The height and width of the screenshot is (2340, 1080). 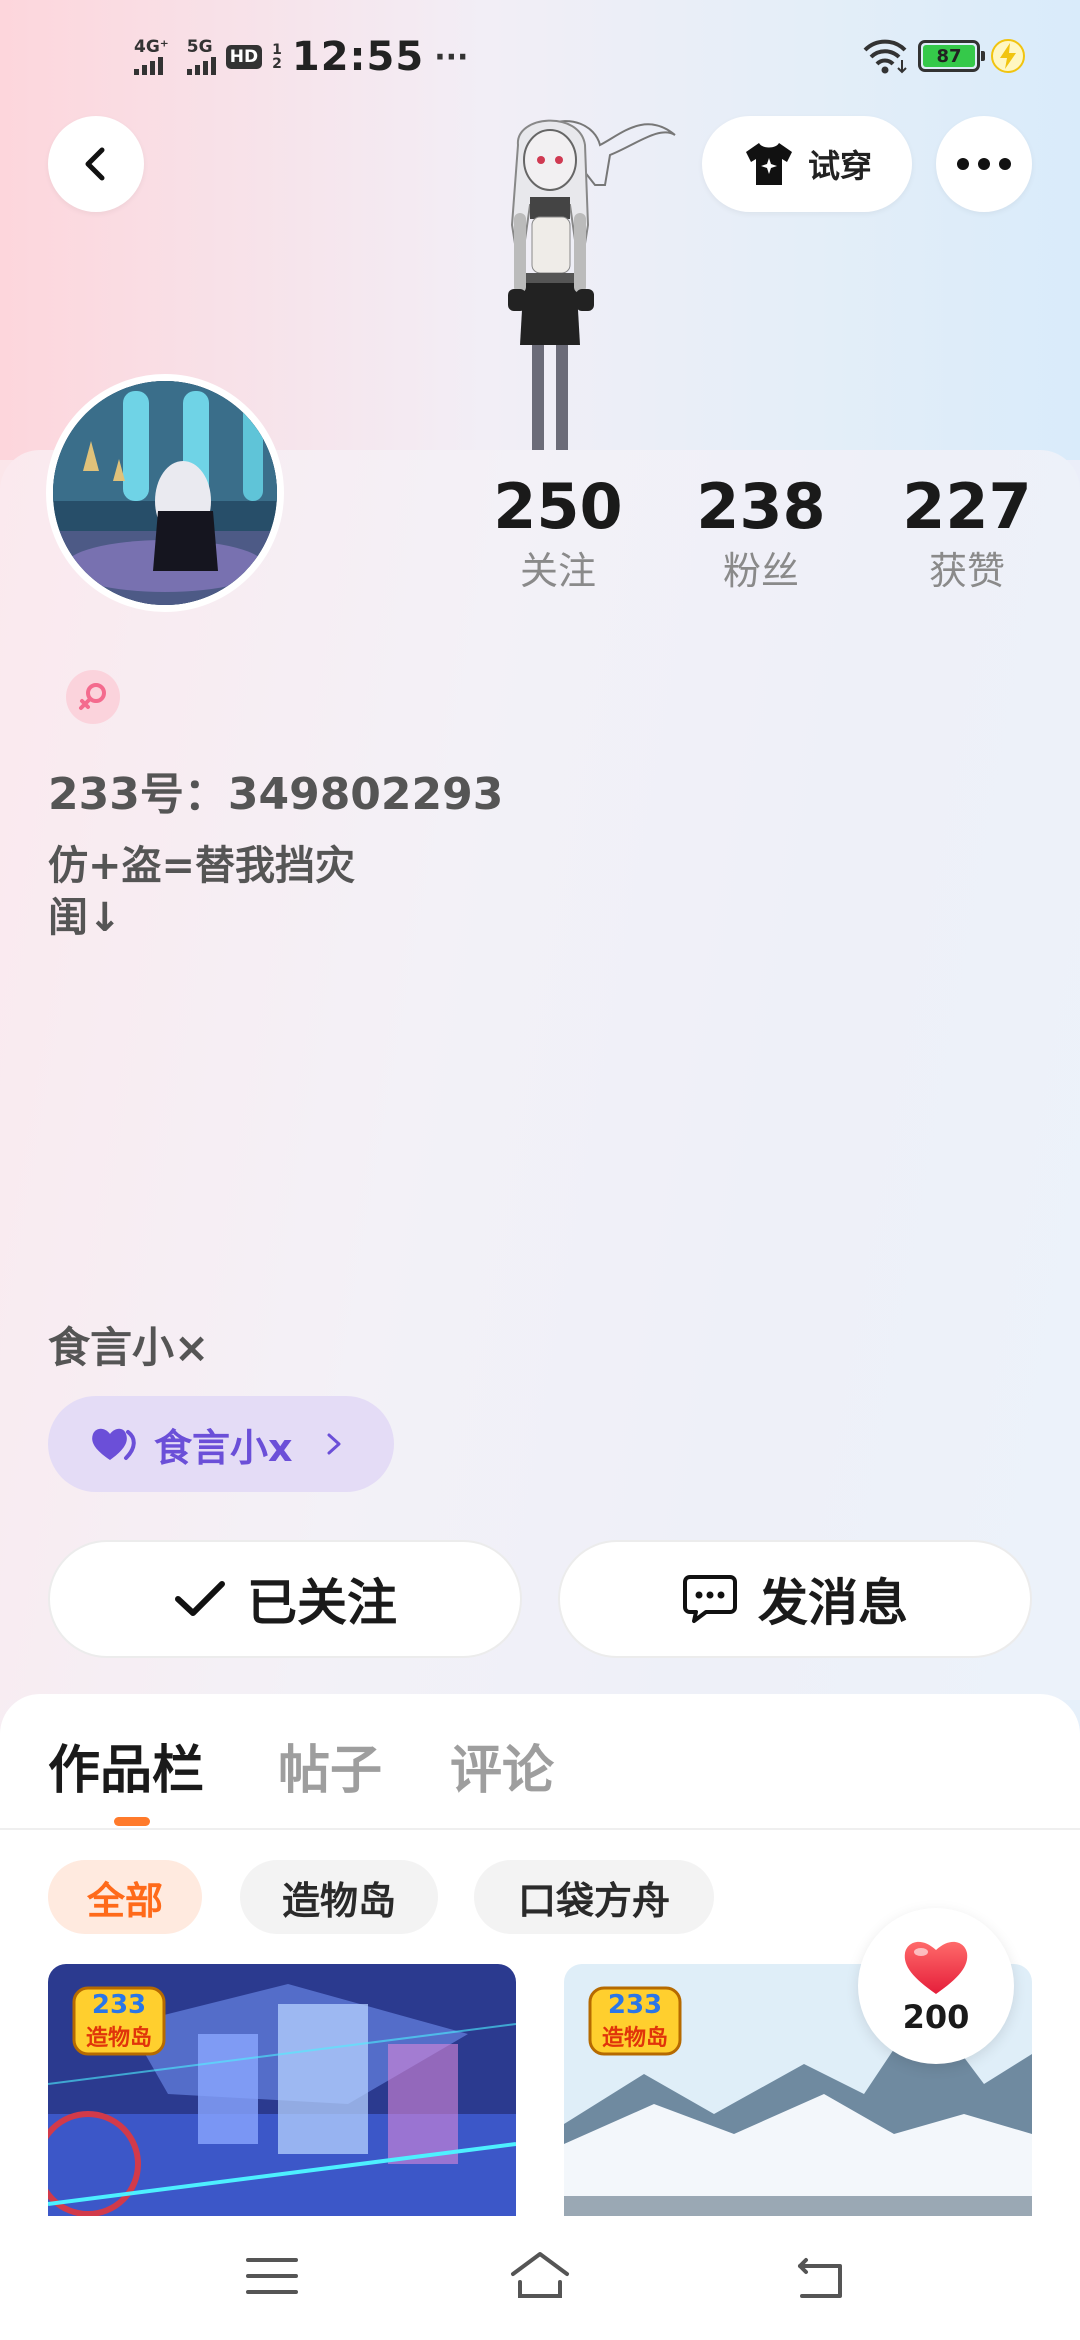 I want to click on hd-voice-icon: HD, so click(x=244, y=57).